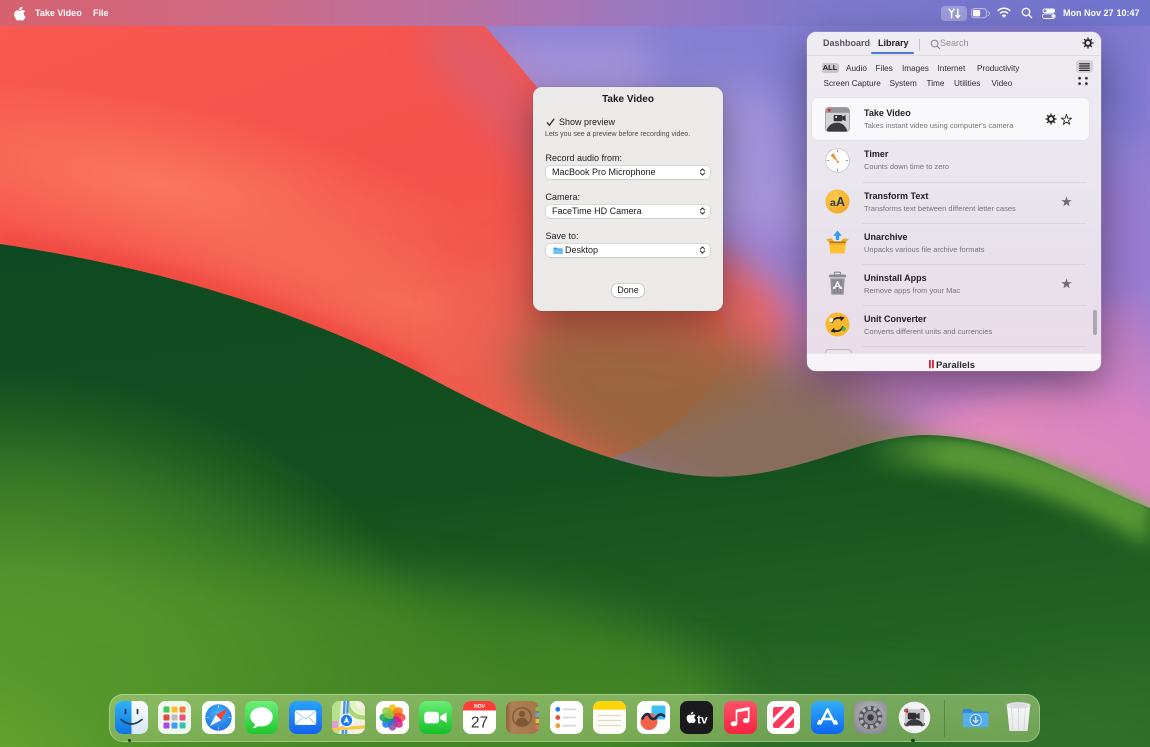 This screenshot has width=1150, height=747. I want to click on svg-text: A, so click(840, 202).